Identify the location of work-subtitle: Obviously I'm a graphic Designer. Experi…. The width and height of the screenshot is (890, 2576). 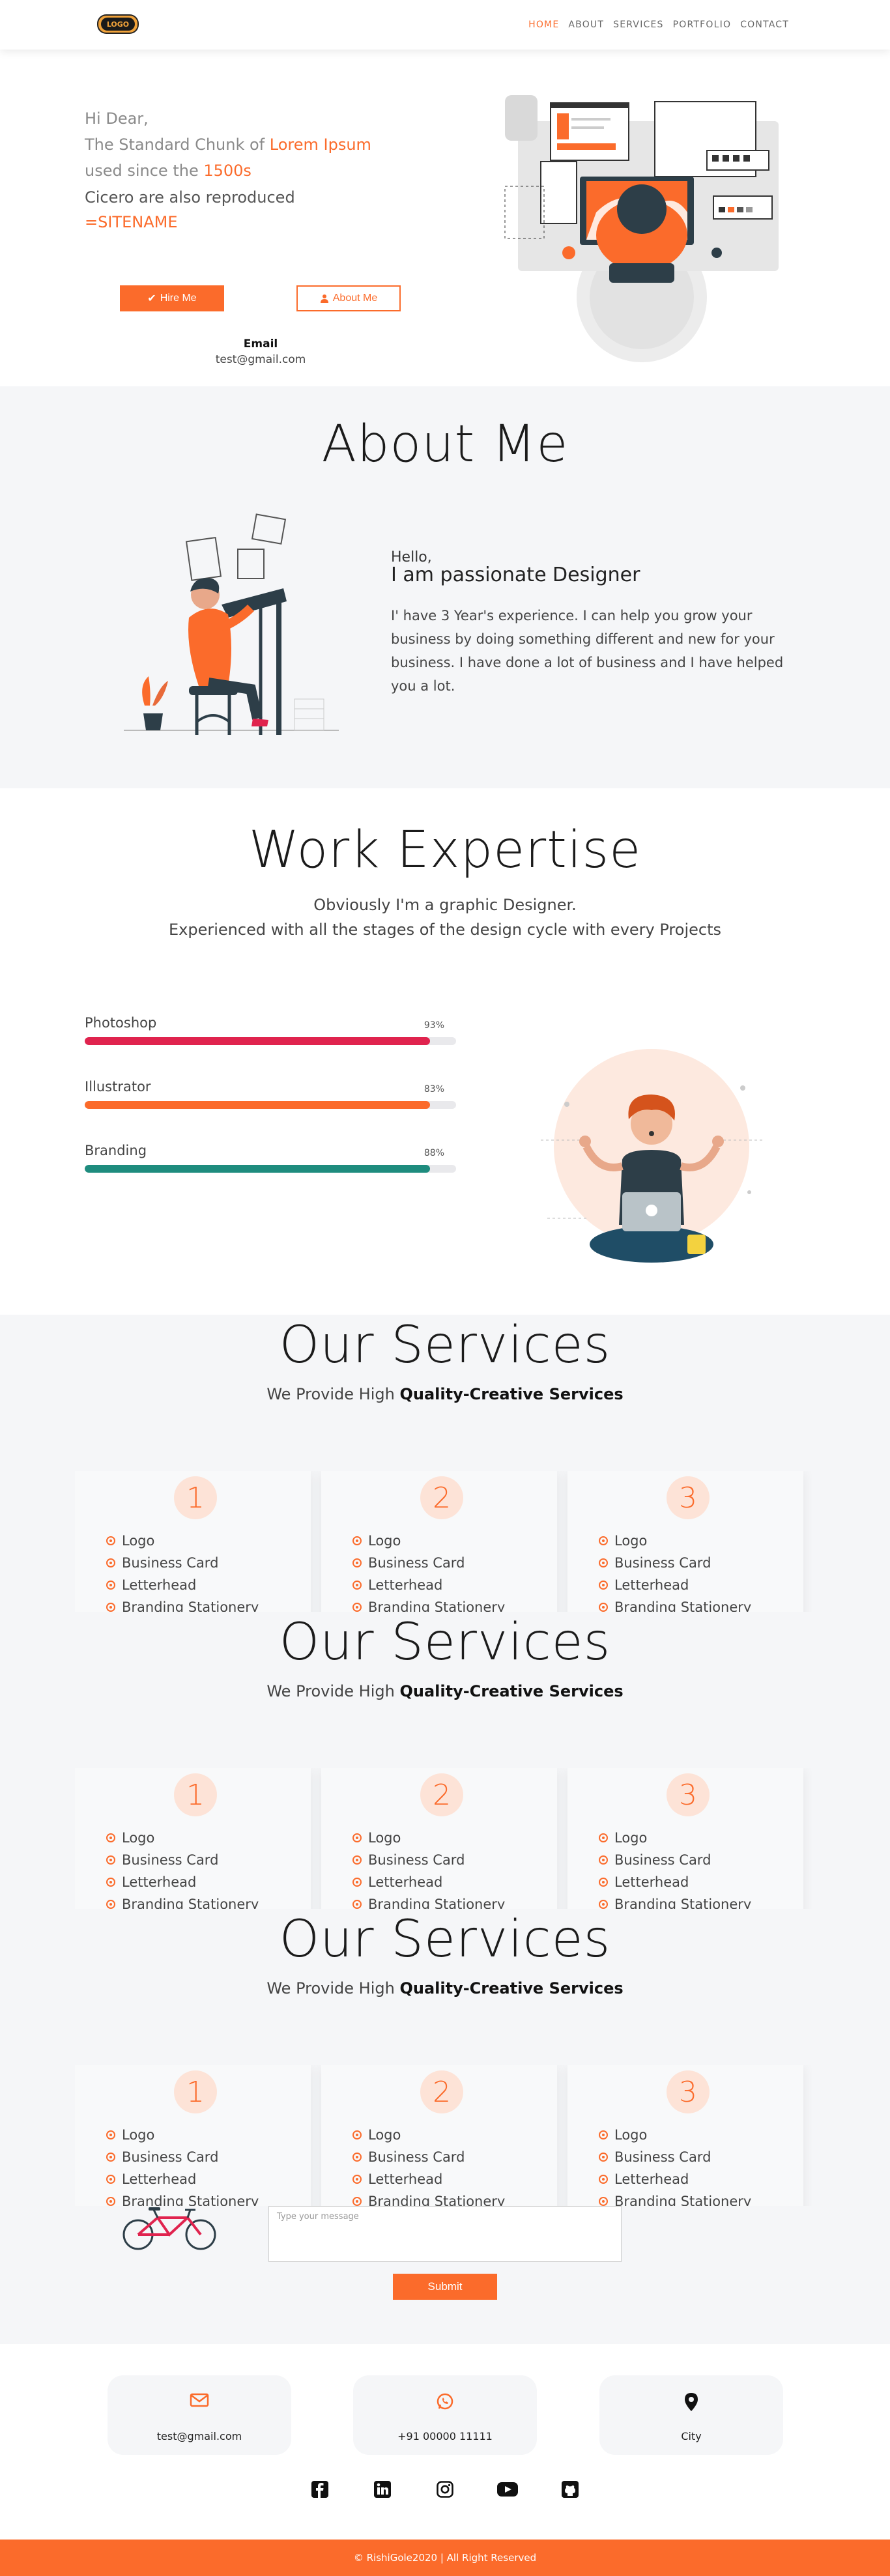
(445, 918).